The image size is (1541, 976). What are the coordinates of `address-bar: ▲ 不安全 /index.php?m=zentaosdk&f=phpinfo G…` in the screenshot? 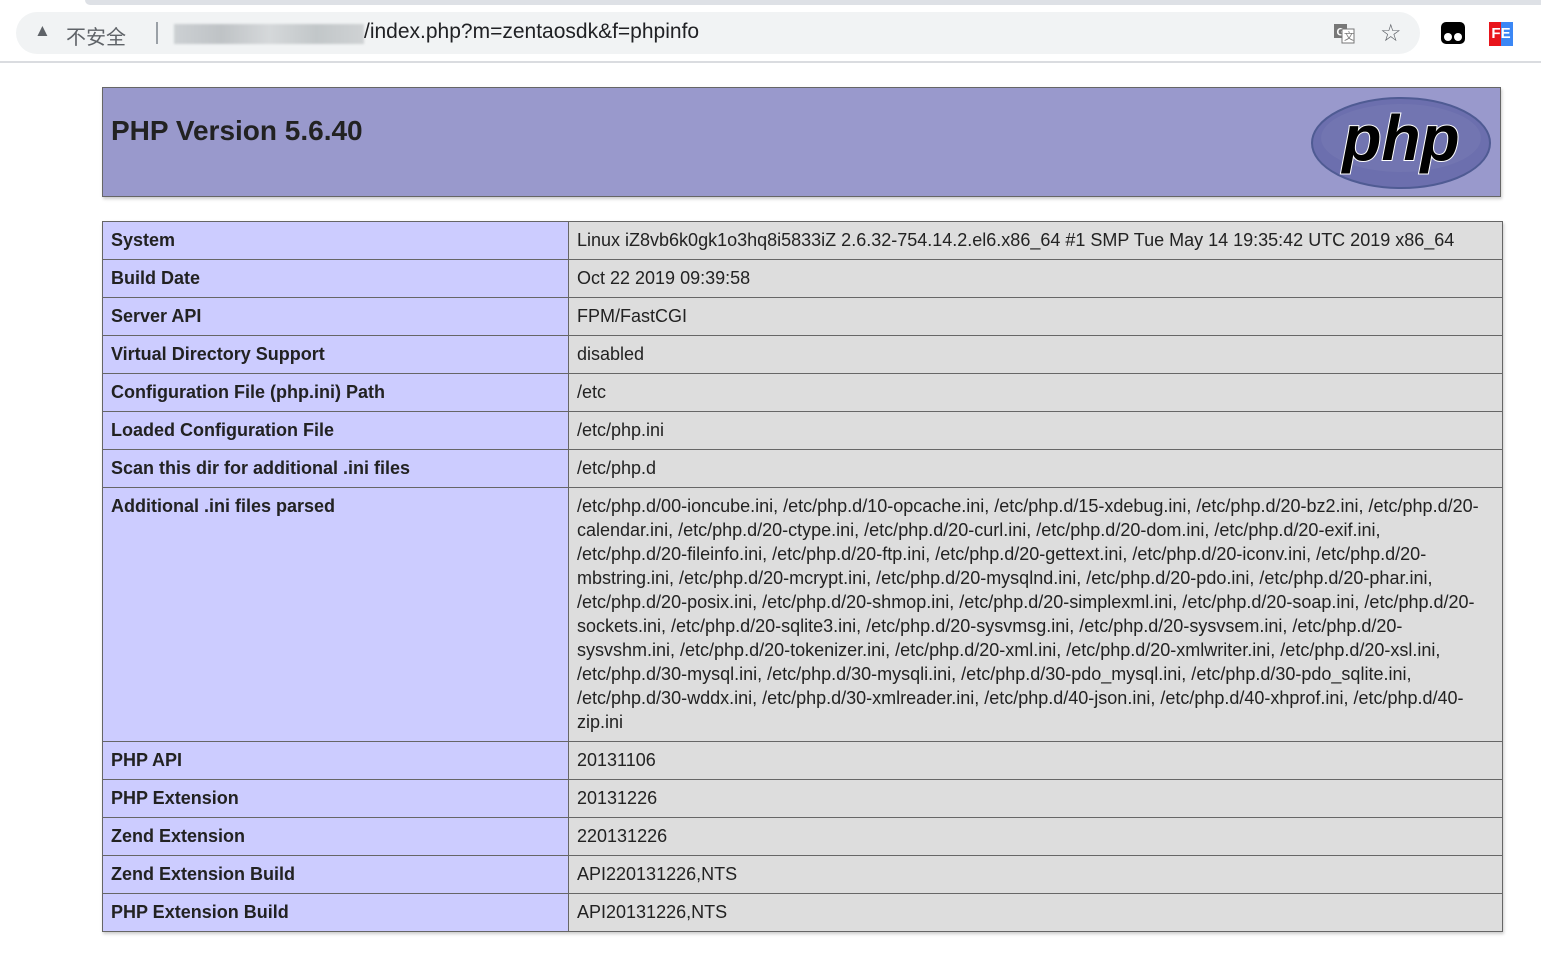 It's located at (718, 33).